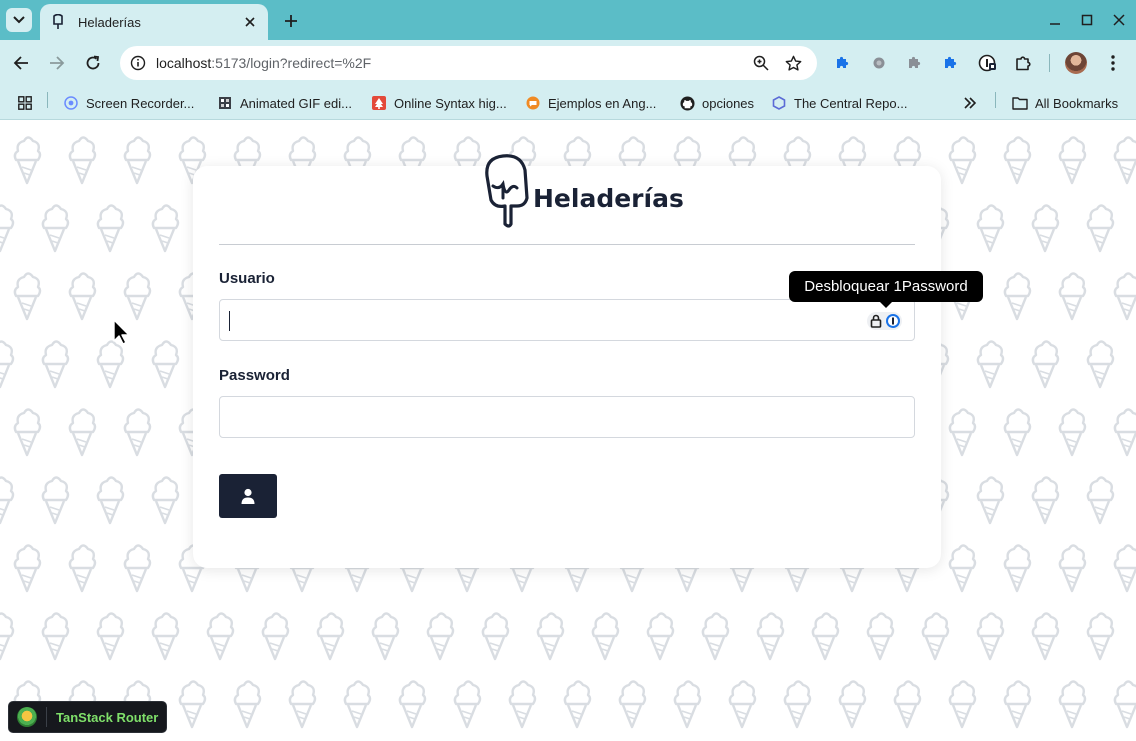 The width and height of the screenshot is (1136, 741). I want to click on arrow-right-icon, so click(57, 63).